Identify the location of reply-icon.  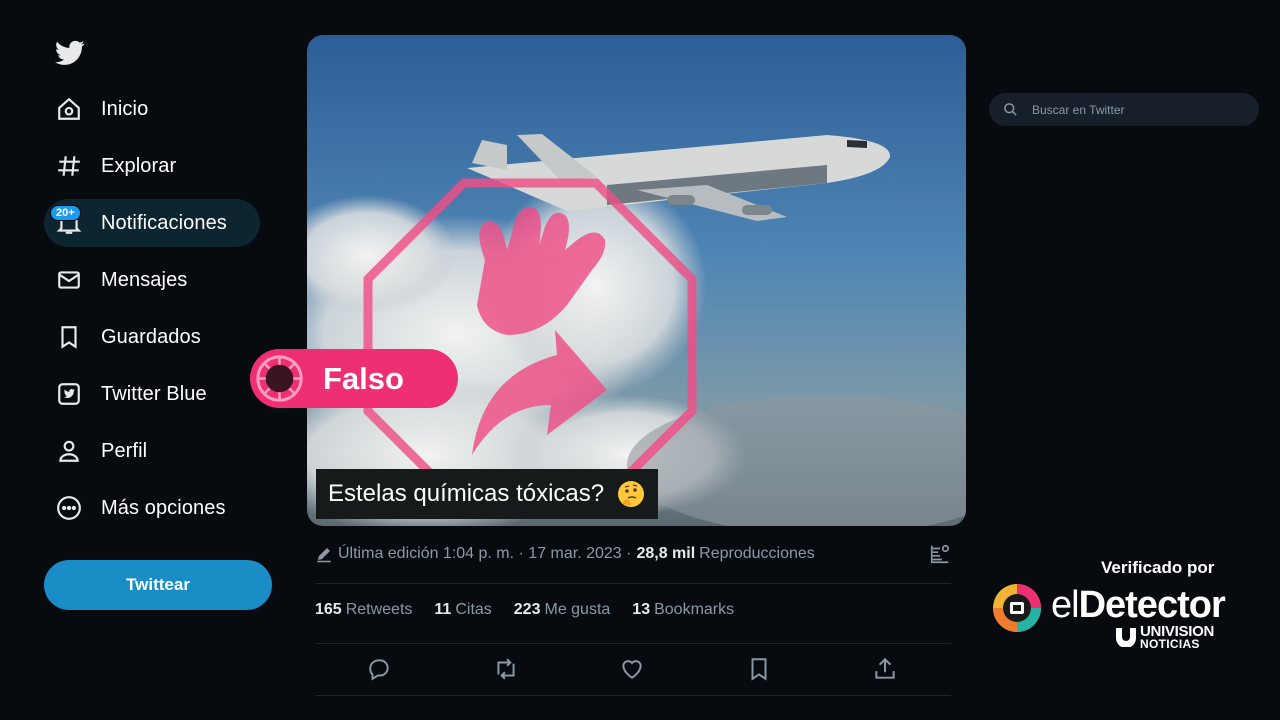
(379, 669).